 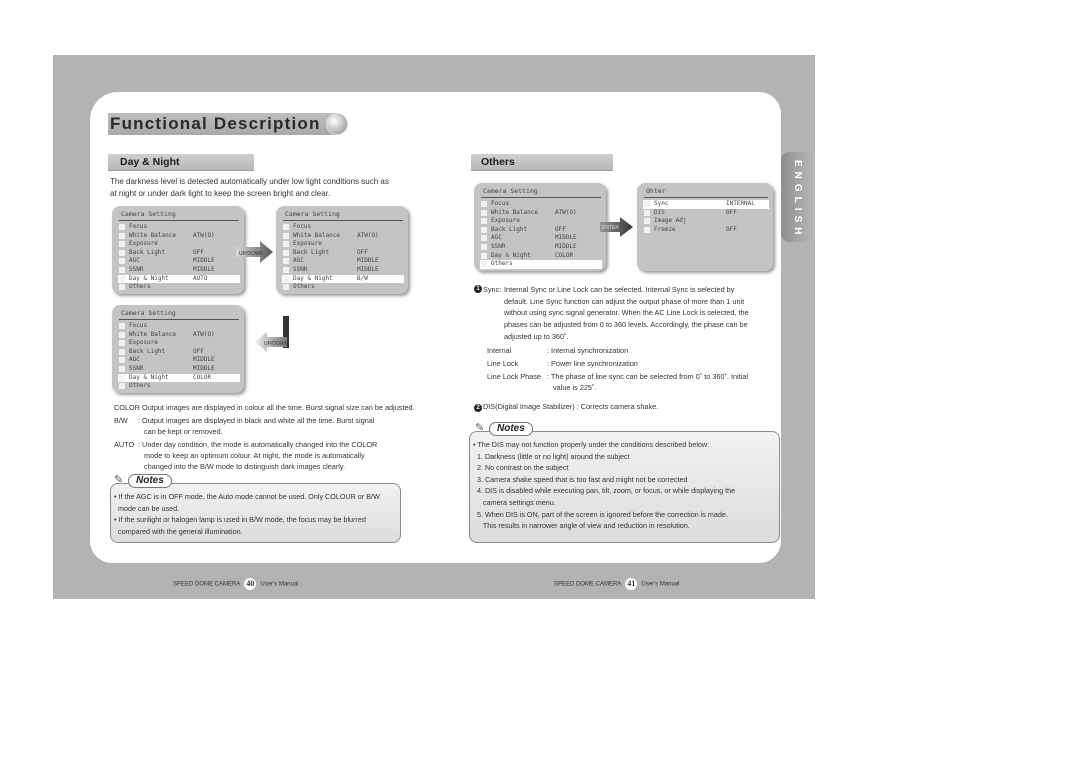 What do you see at coordinates (204, 235) in the screenshot?
I see `menu-row-value: ATW(O)` at bounding box center [204, 235].